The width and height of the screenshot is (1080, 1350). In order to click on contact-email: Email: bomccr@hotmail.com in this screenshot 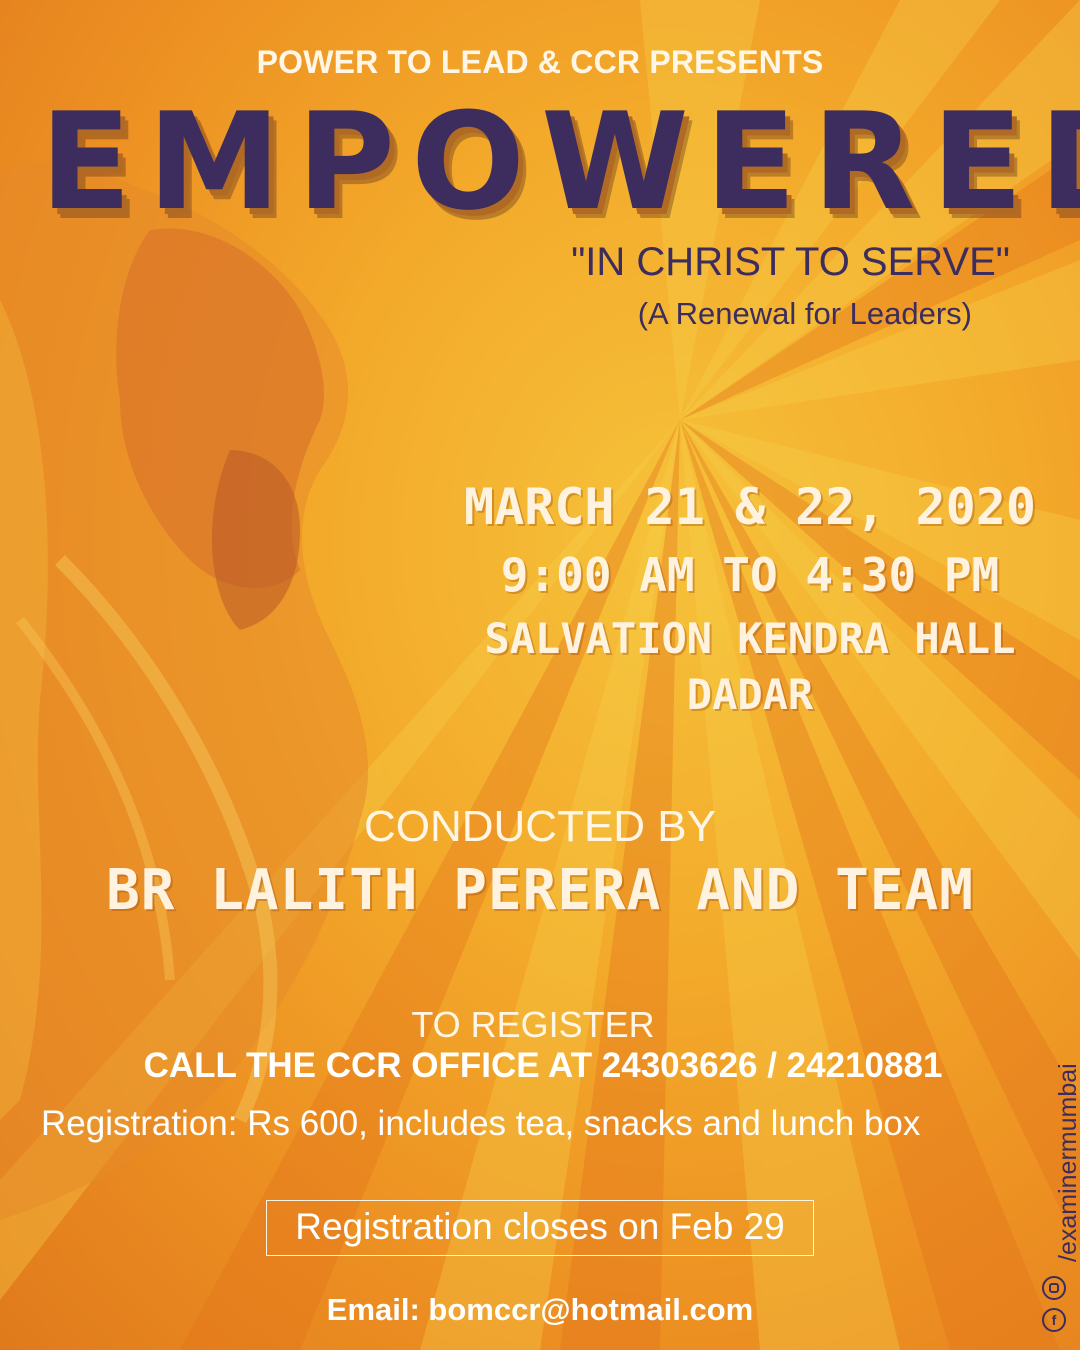, I will do `click(540, 1309)`.